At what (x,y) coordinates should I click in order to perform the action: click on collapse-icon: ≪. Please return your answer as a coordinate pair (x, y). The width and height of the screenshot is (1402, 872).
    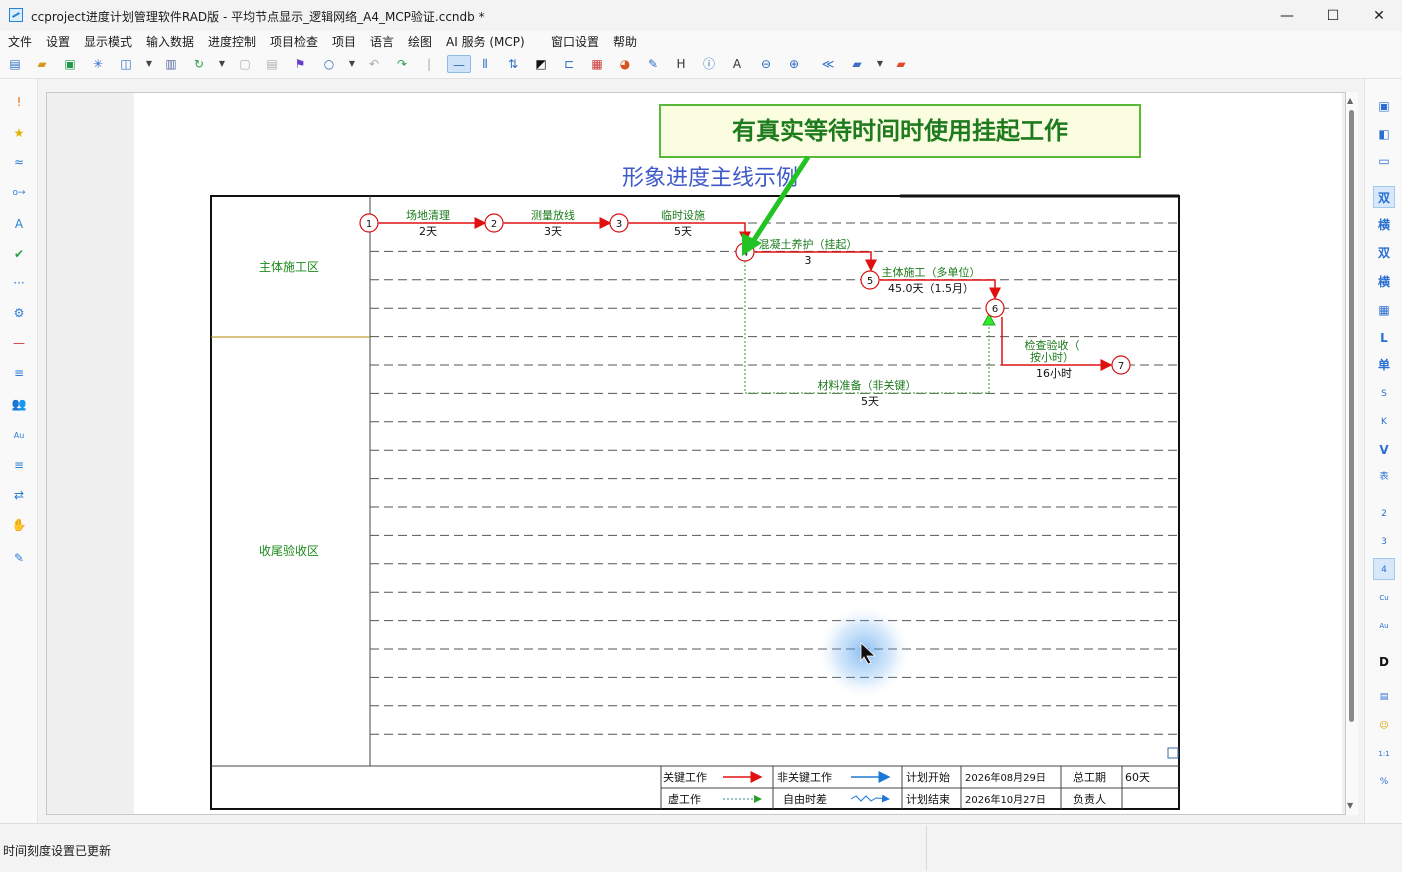
    Looking at the image, I should click on (828, 64).